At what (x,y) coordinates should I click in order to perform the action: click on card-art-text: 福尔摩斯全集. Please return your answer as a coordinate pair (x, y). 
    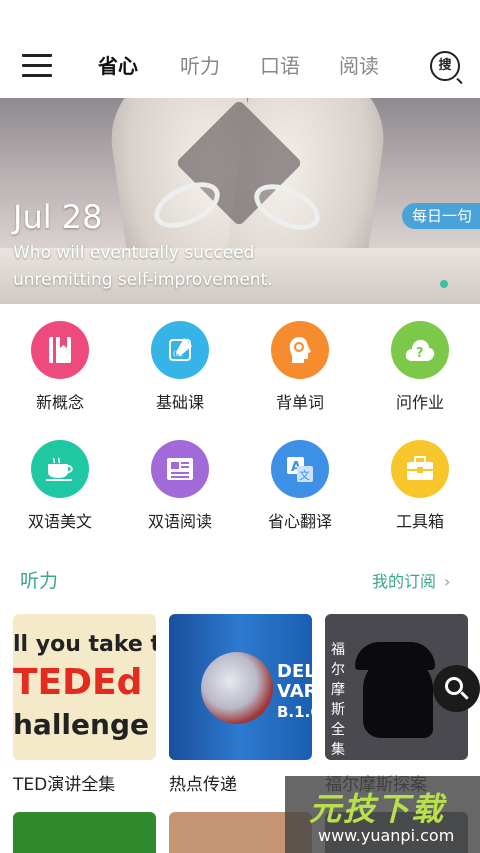
    Looking at the image, I should click on (338, 700).